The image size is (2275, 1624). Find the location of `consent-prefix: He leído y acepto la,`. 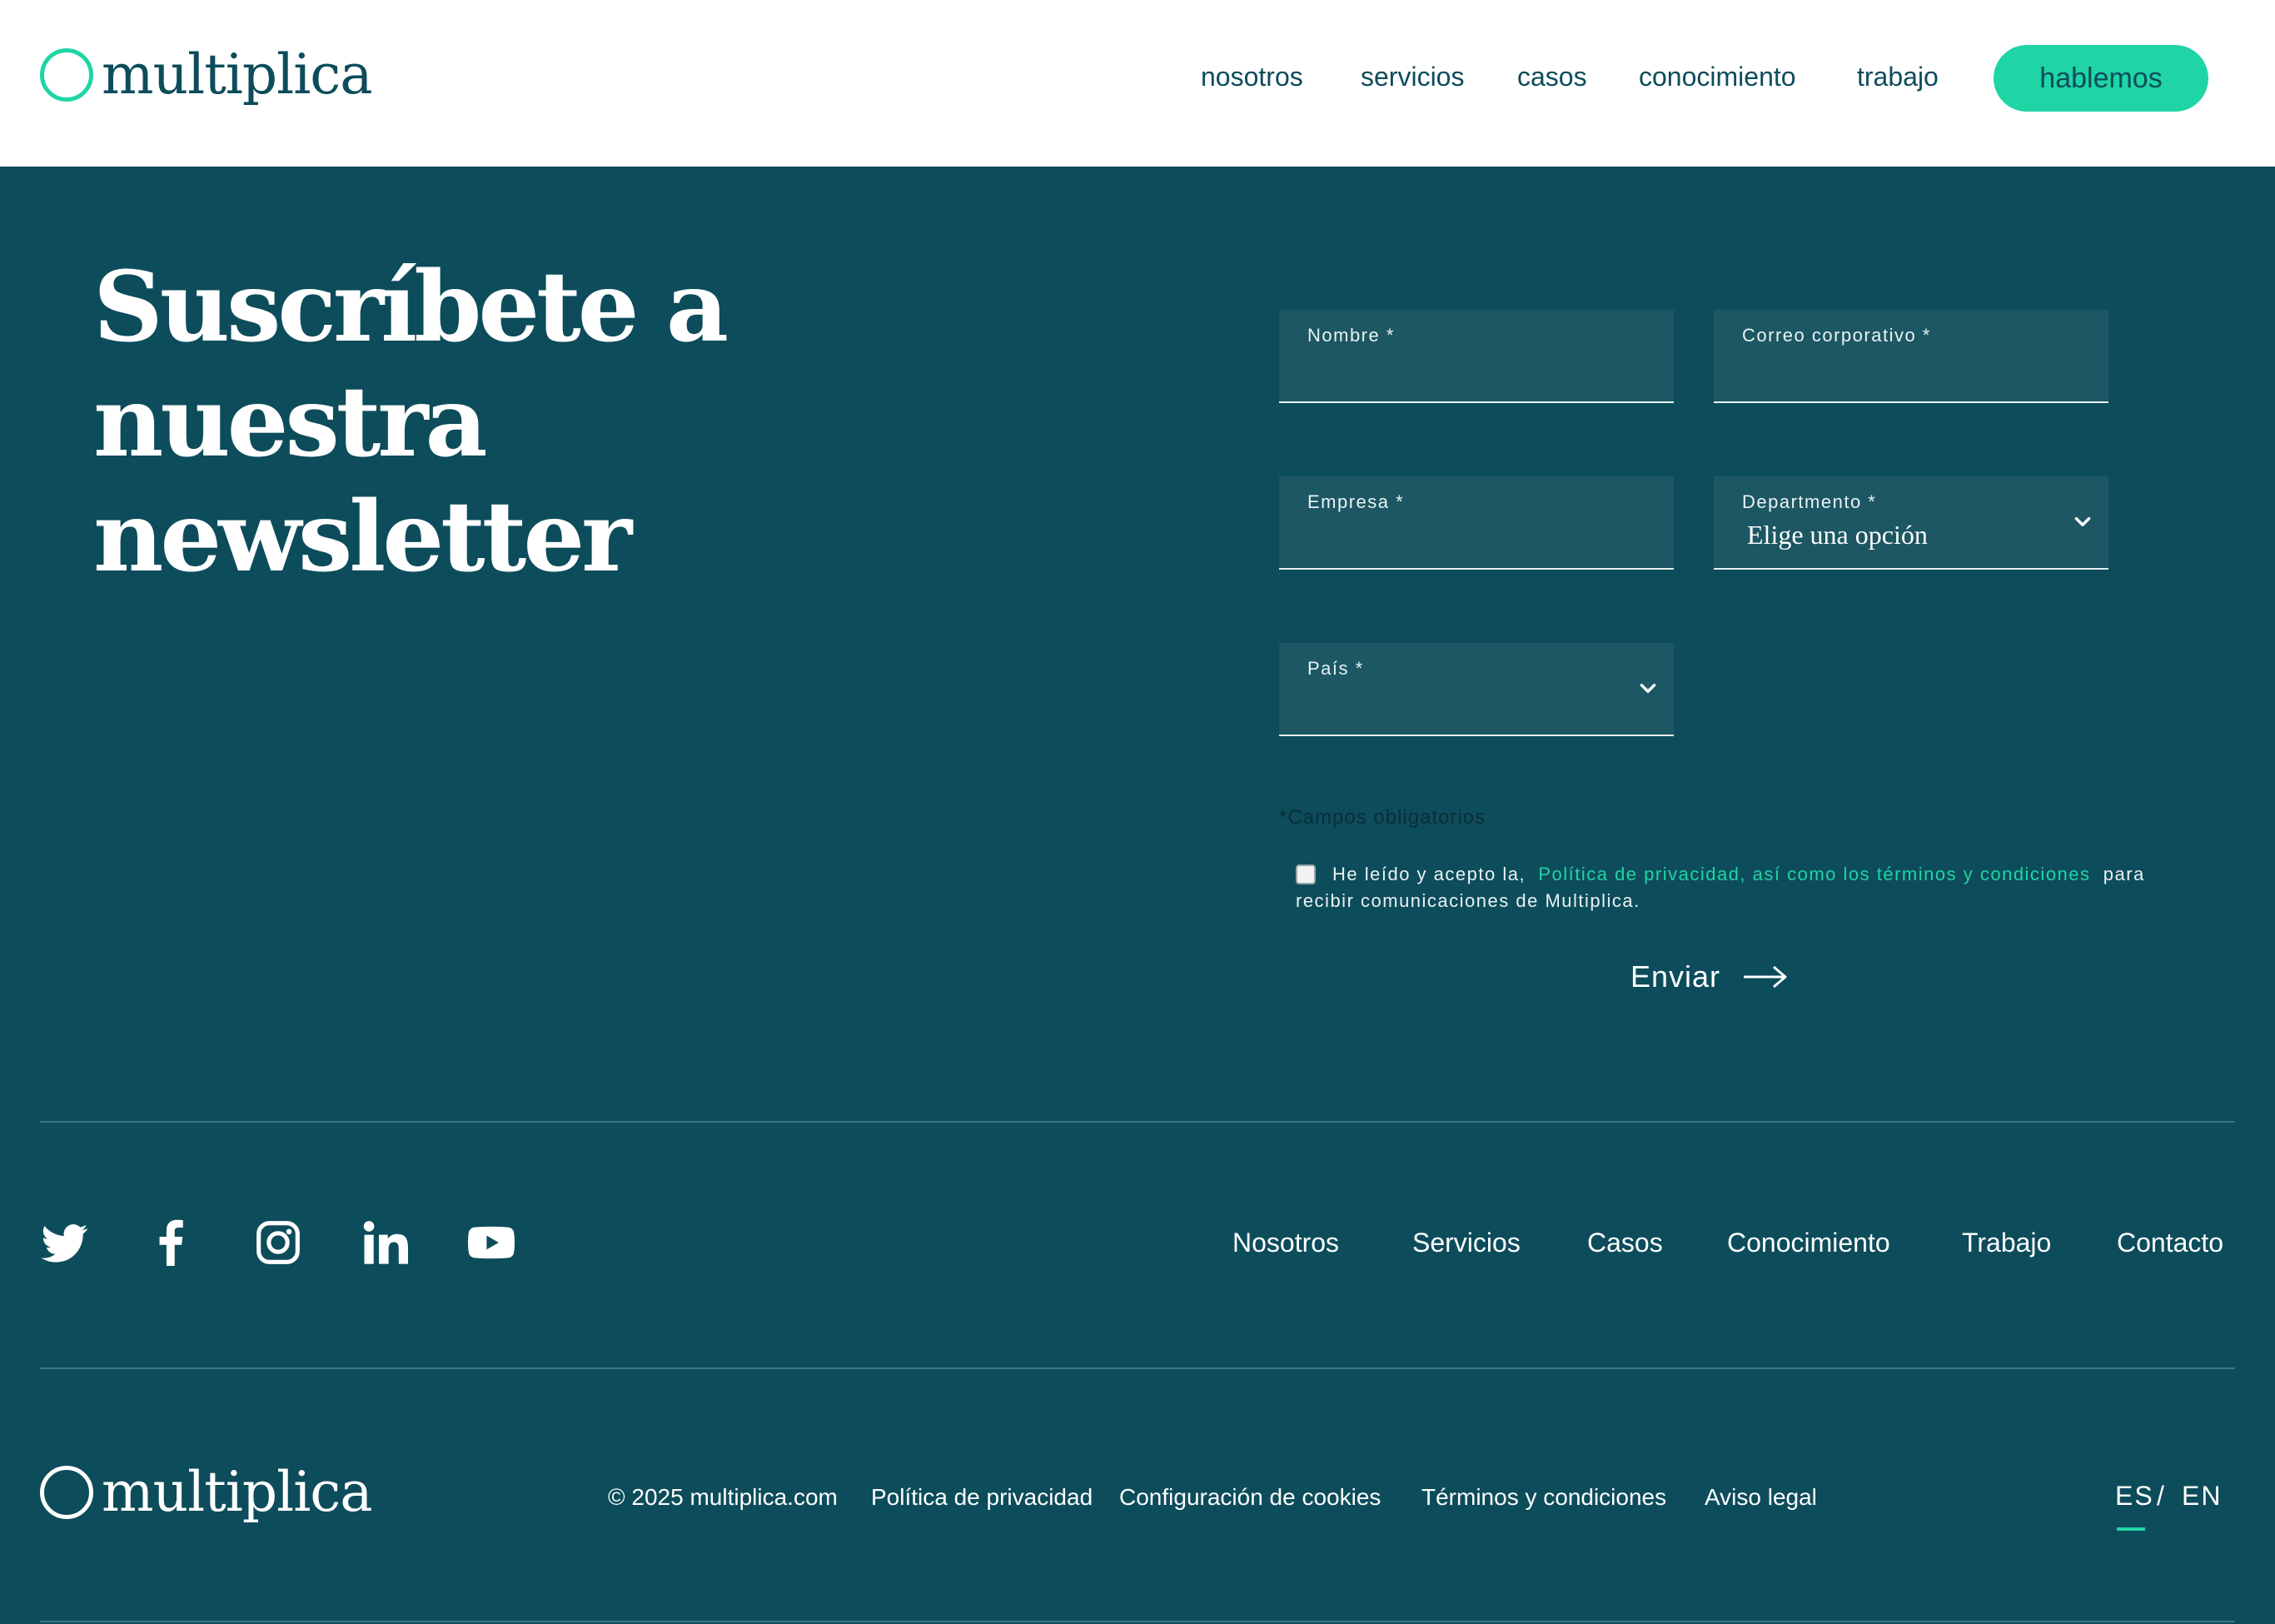

consent-prefix: He leído y acepto la, is located at coordinates (1429, 874).